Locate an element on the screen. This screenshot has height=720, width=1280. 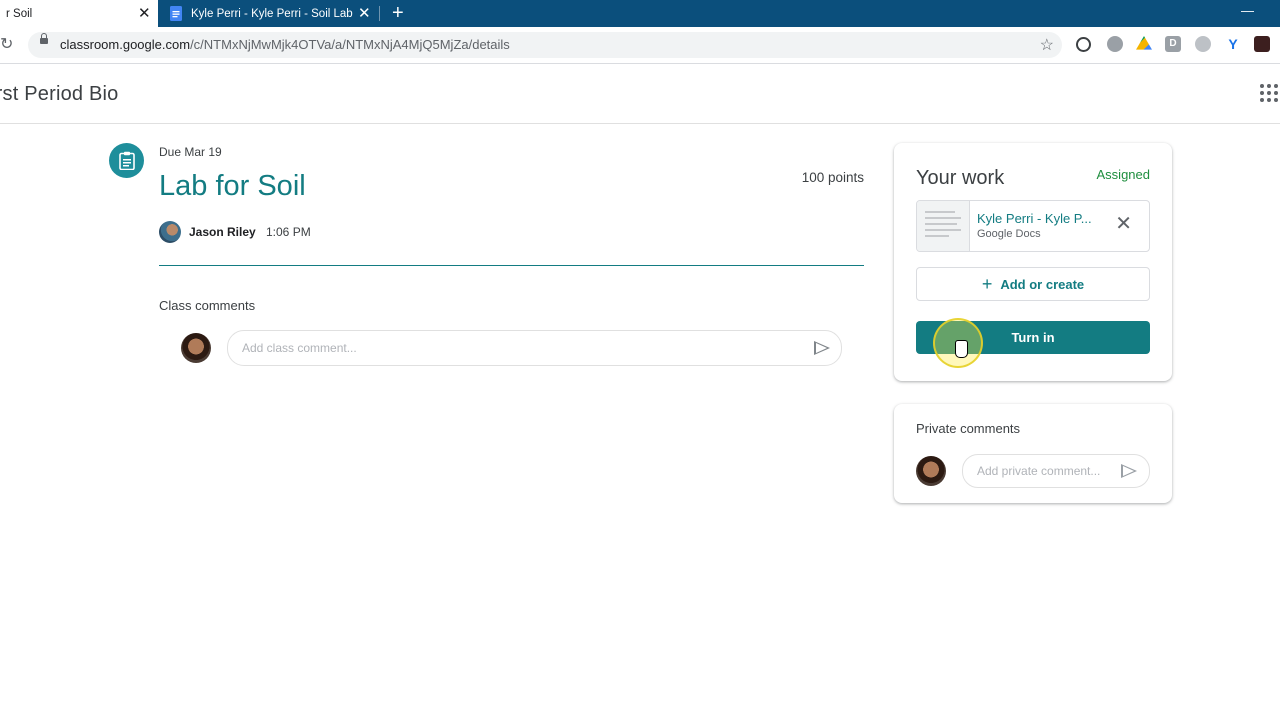
add-or-create-button: + Add or create is located at coordinates (1033, 284).